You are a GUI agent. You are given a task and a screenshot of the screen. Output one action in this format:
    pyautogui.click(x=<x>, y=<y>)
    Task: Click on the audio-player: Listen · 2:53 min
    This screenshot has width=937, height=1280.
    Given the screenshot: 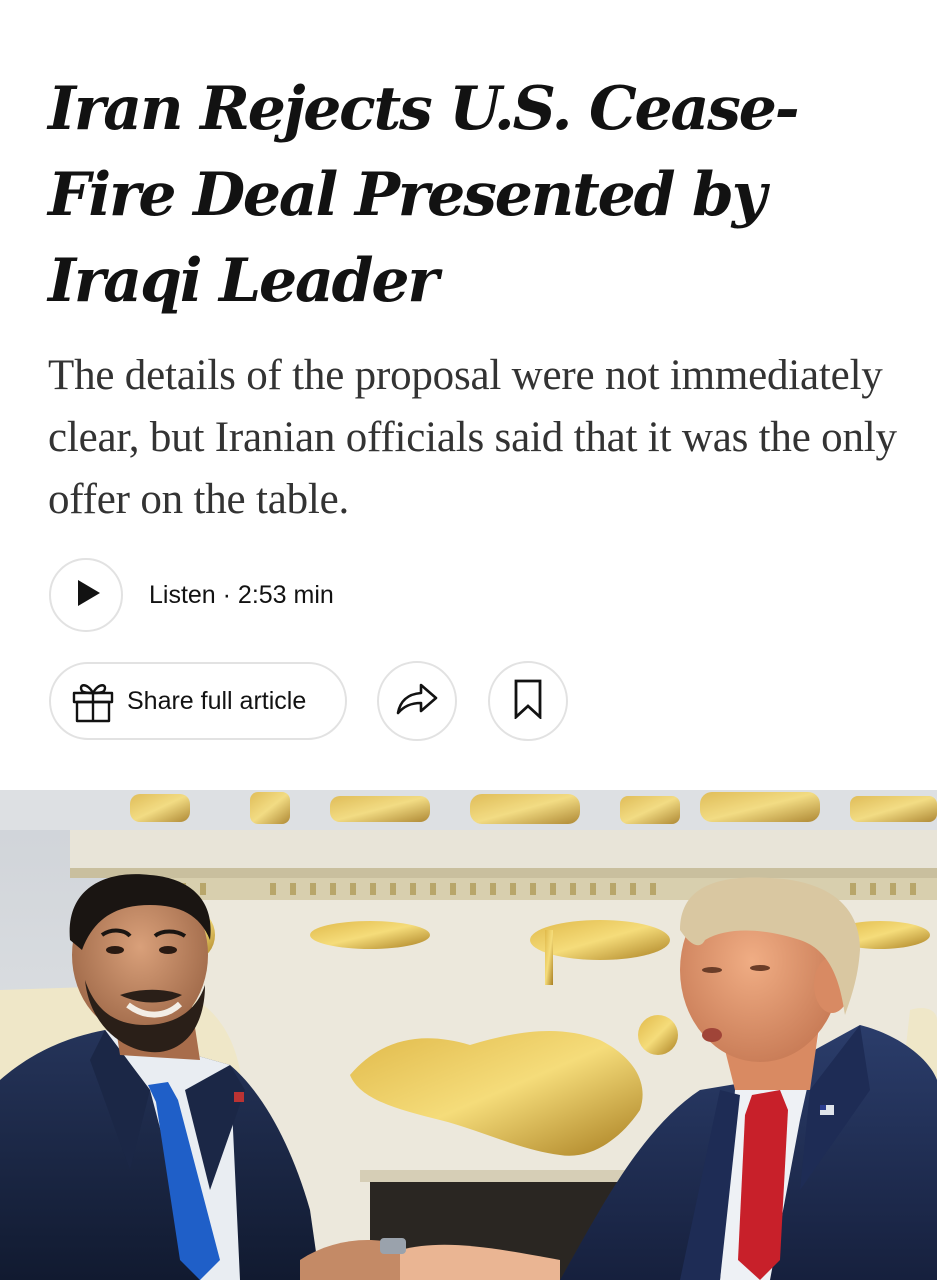 What is the action you would take?
    pyautogui.click(x=191, y=595)
    